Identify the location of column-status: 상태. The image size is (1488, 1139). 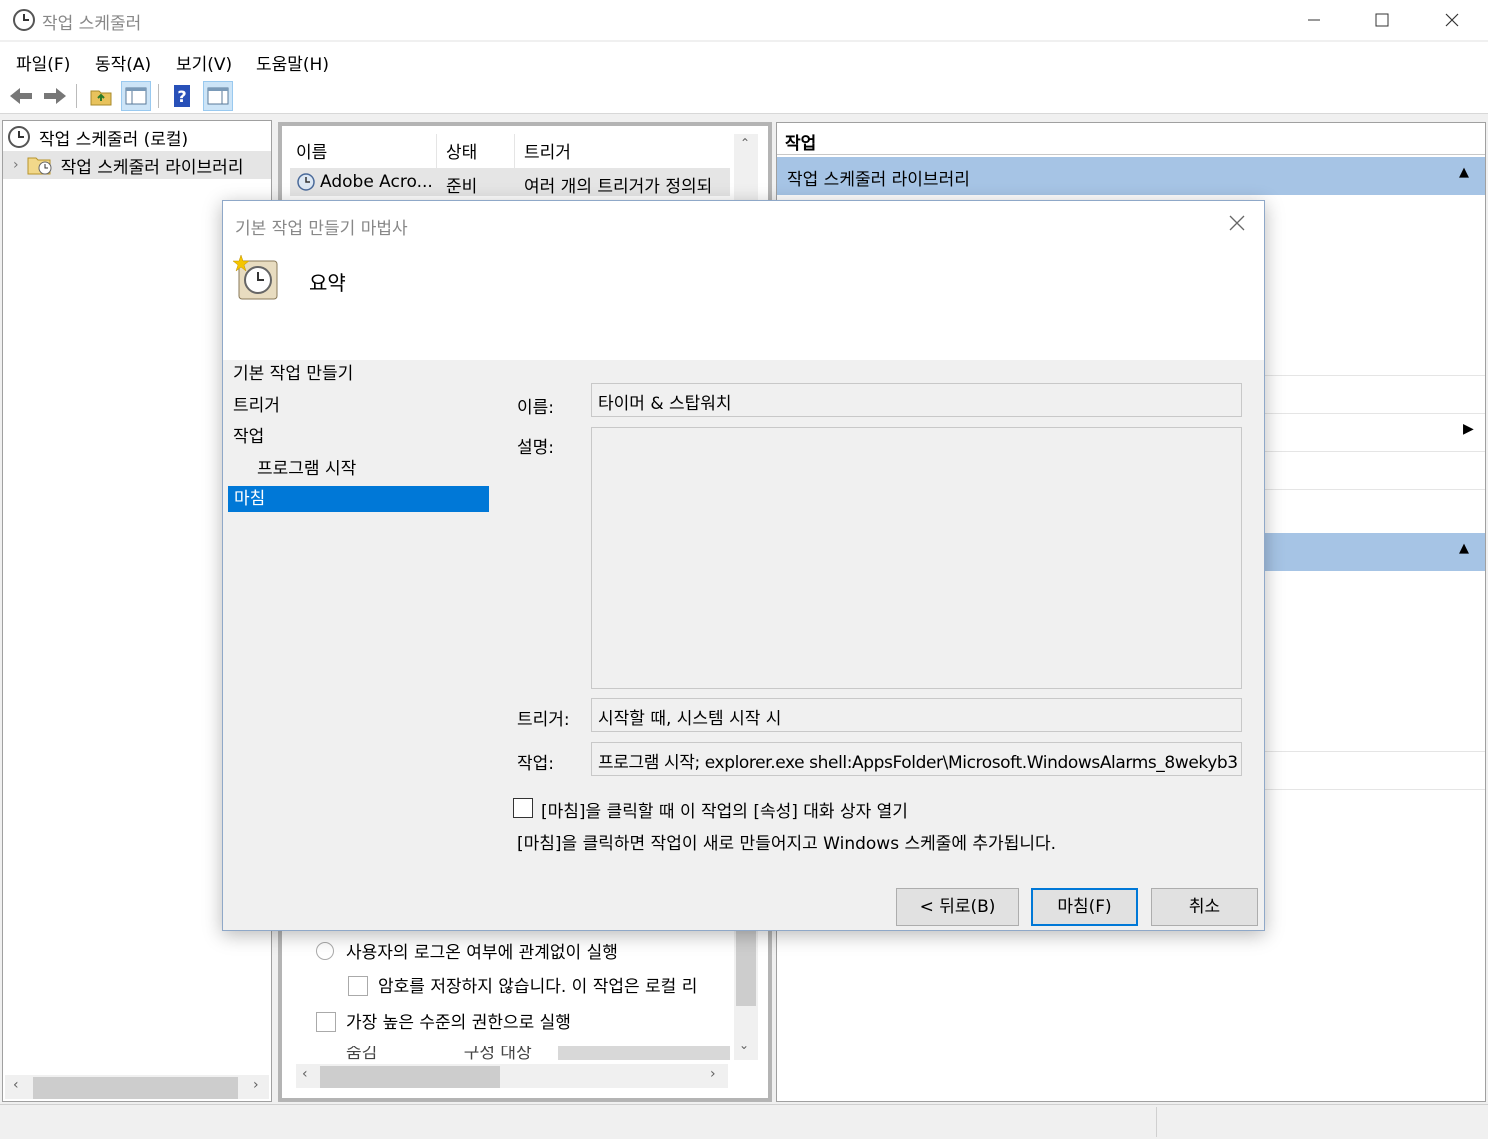
(461, 150).